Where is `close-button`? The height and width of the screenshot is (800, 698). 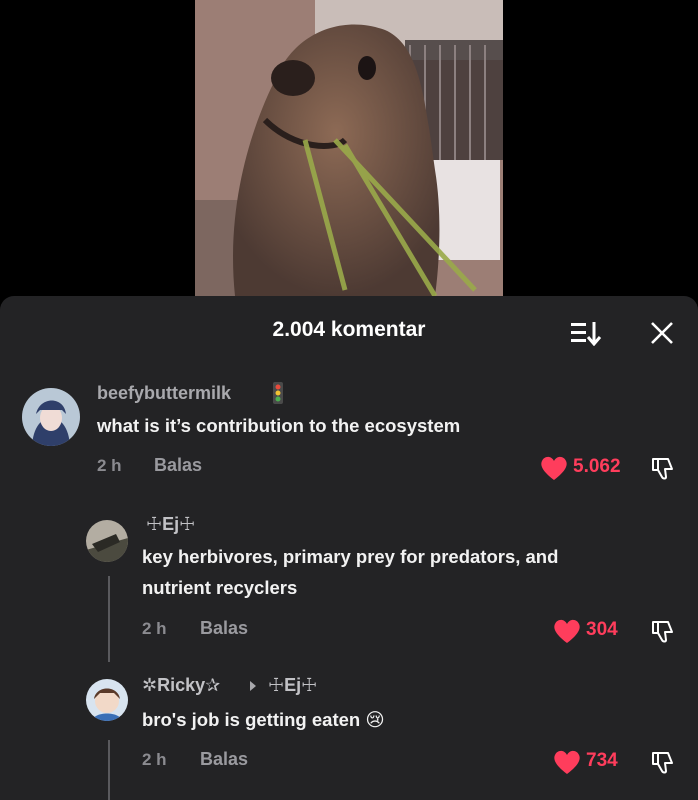 close-button is located at coordinates (662, 333).